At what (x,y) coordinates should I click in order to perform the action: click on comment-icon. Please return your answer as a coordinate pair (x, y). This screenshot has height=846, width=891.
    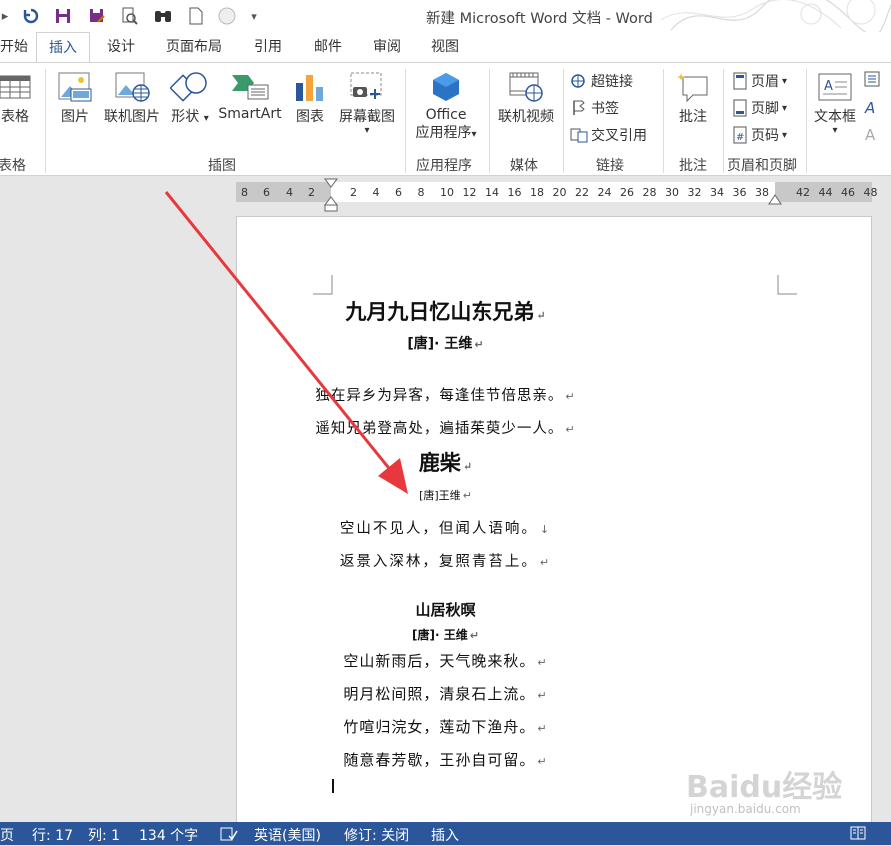
    Looking at the image, I should click on (693, 87).